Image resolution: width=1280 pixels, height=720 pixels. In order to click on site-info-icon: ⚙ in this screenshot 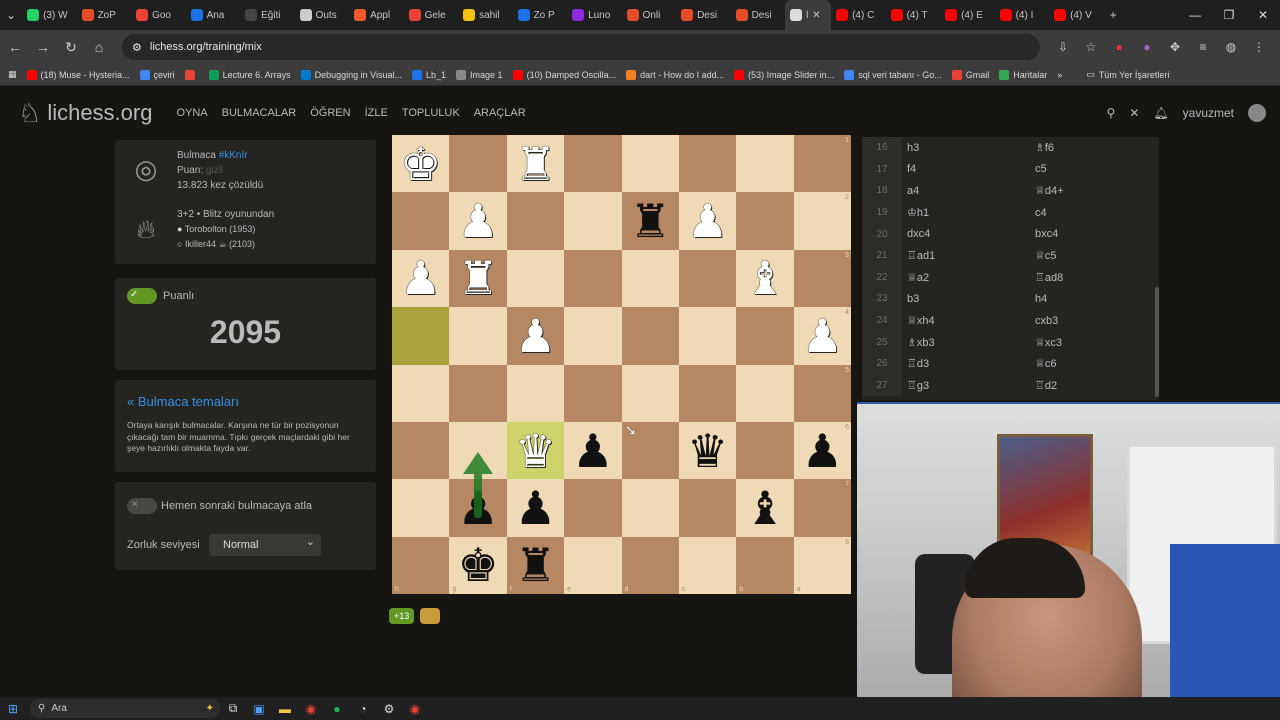, I will do `click(137, 47)`.